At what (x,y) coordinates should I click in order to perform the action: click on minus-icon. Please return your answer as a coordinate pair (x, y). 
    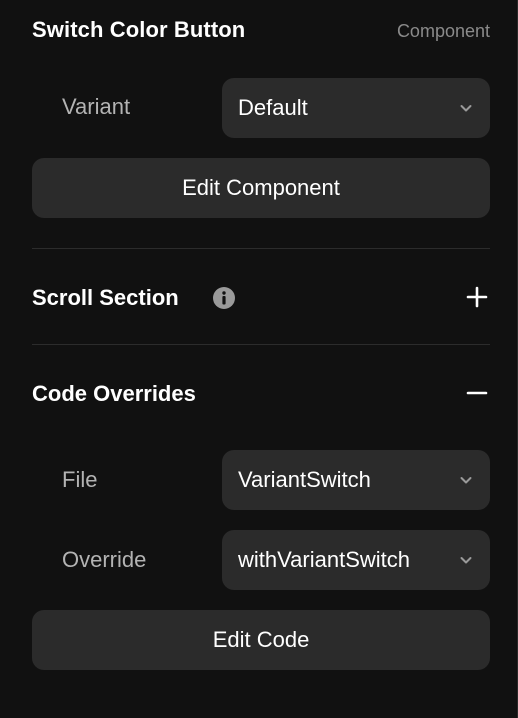
    Looking at the image, I should click on (477, 393).